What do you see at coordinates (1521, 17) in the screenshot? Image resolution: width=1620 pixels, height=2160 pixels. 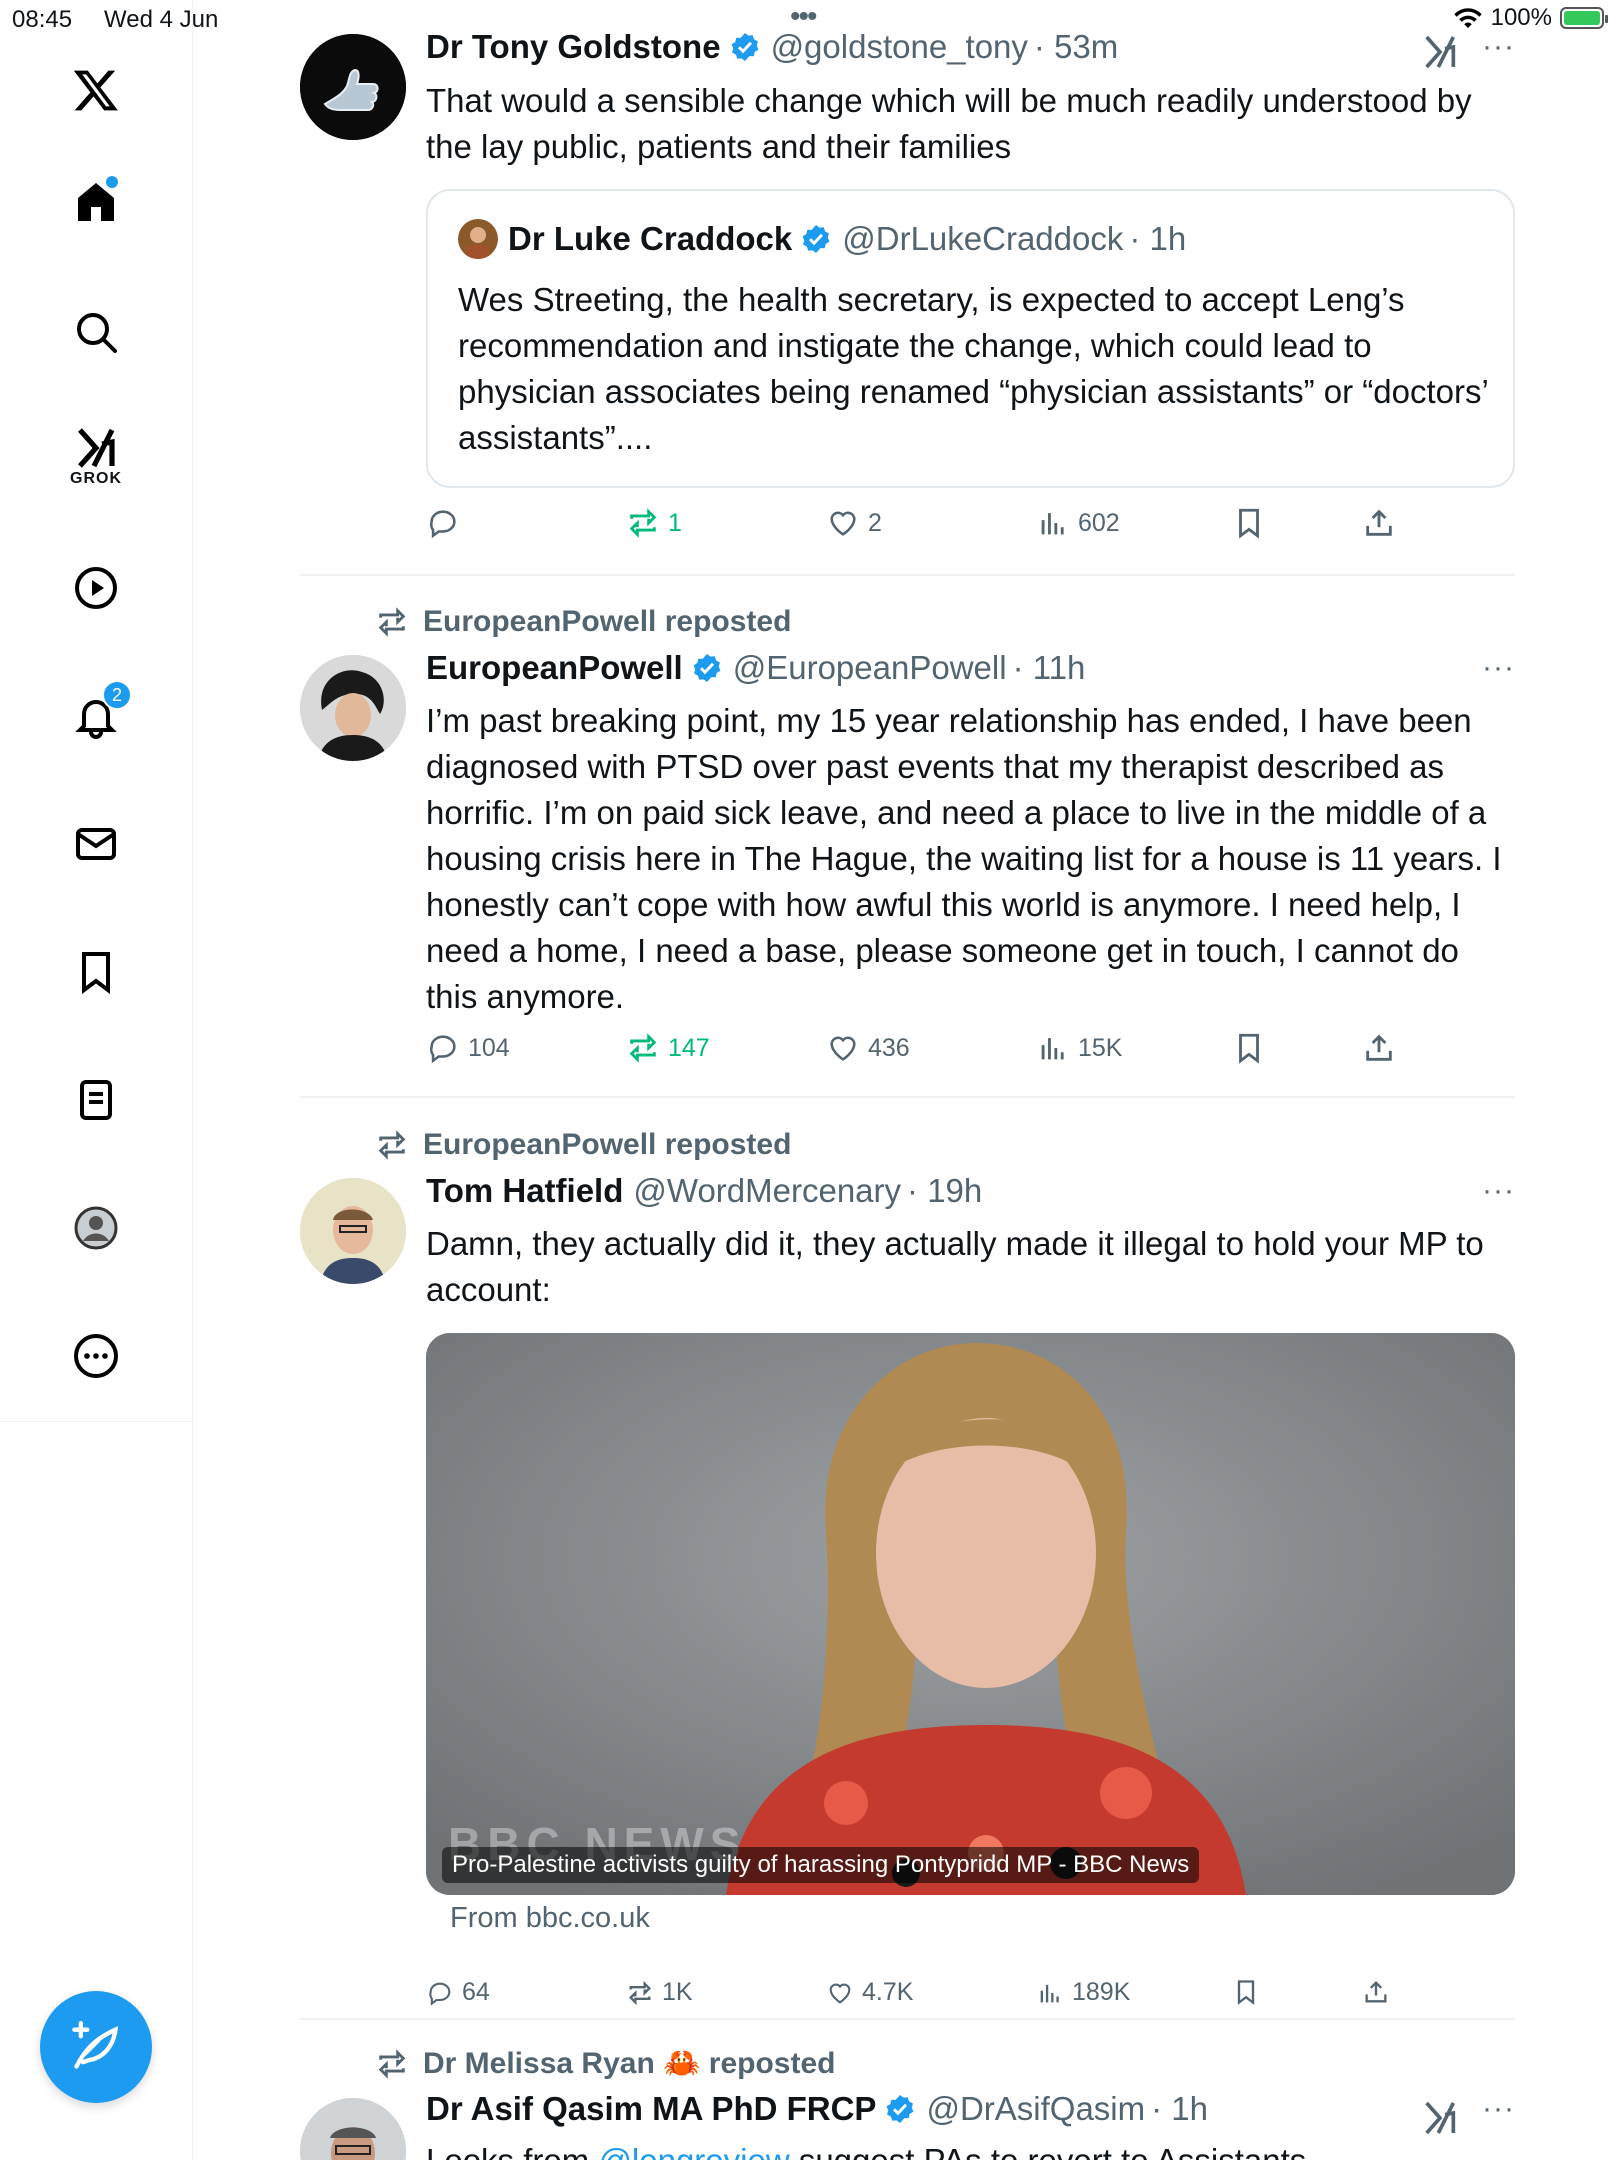 I see `battery-percent: 100%` at bounding box center [1521, 17].